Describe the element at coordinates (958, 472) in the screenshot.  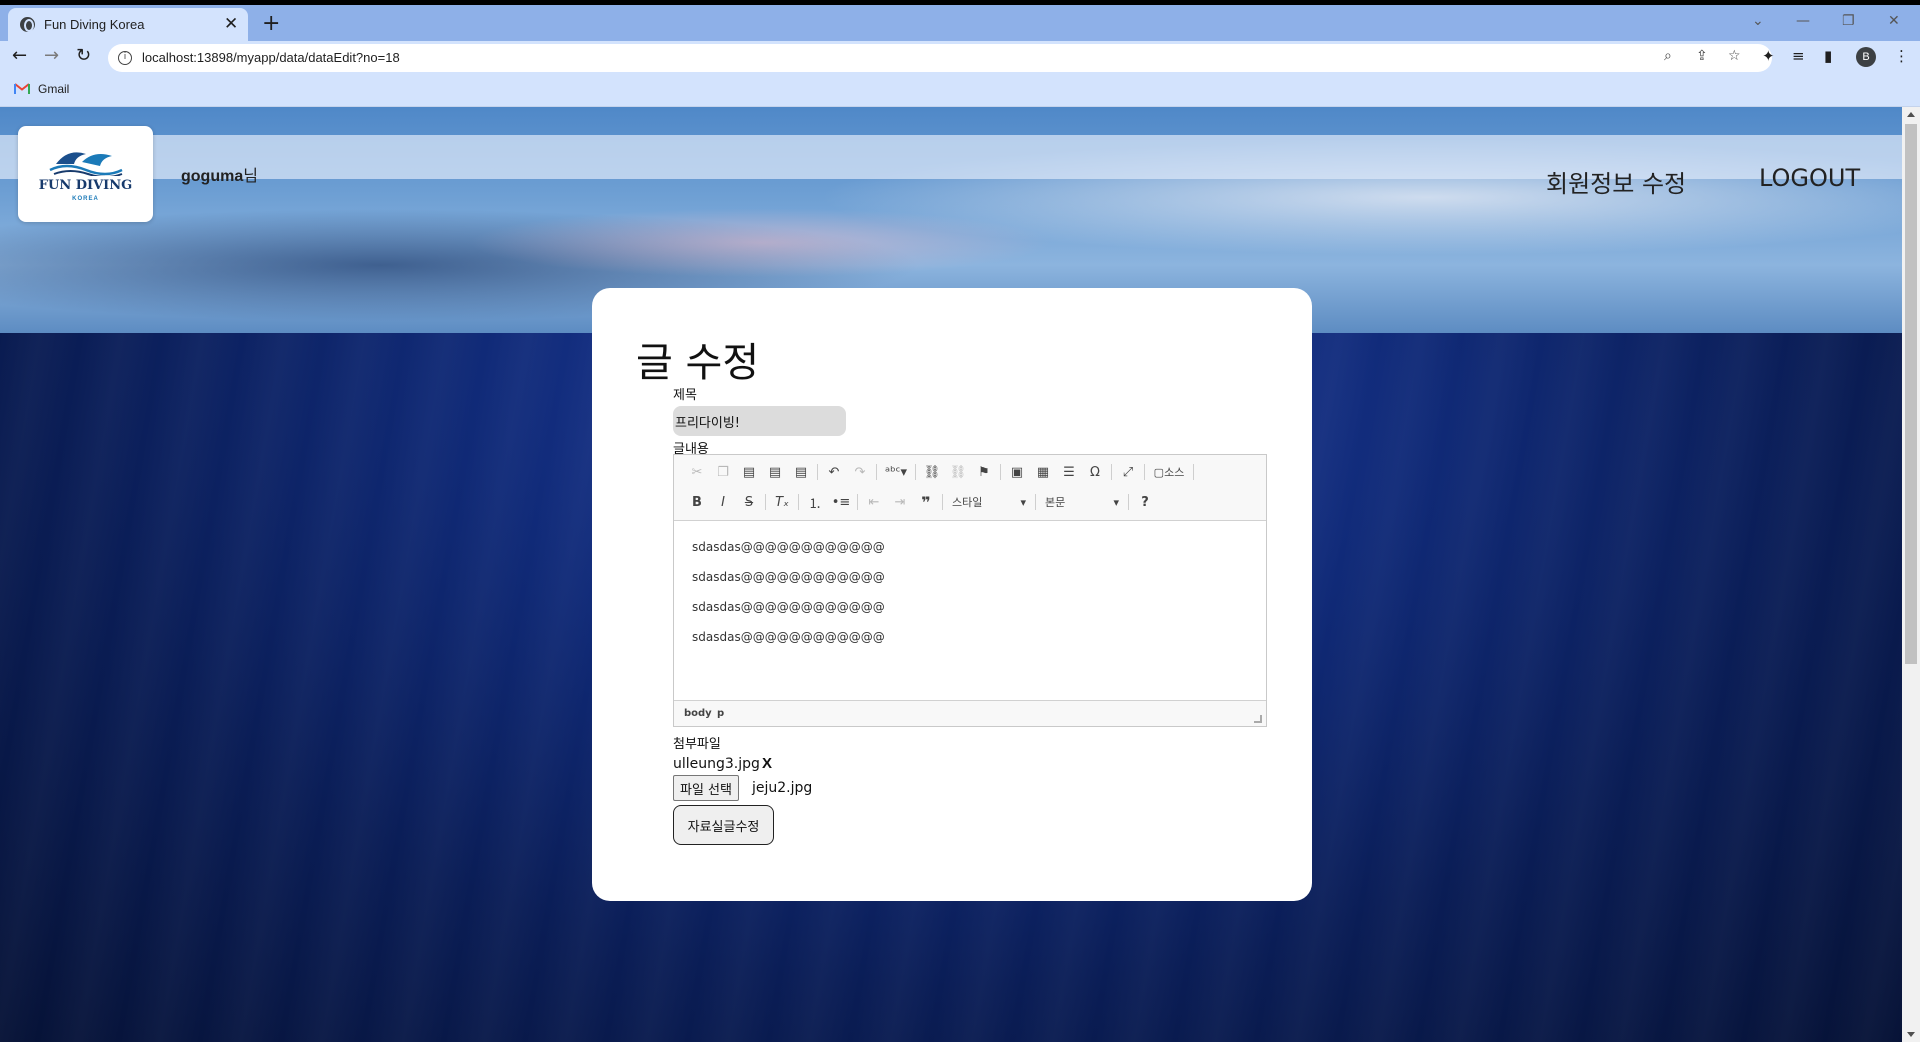
I see `unlink-icon: ⛓` at that location.